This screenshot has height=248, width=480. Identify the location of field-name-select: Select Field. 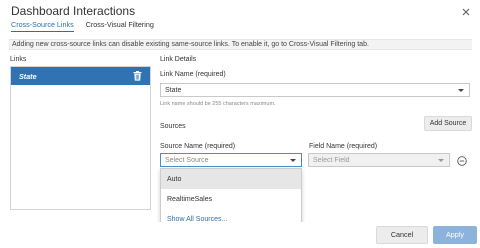
(379, 160).